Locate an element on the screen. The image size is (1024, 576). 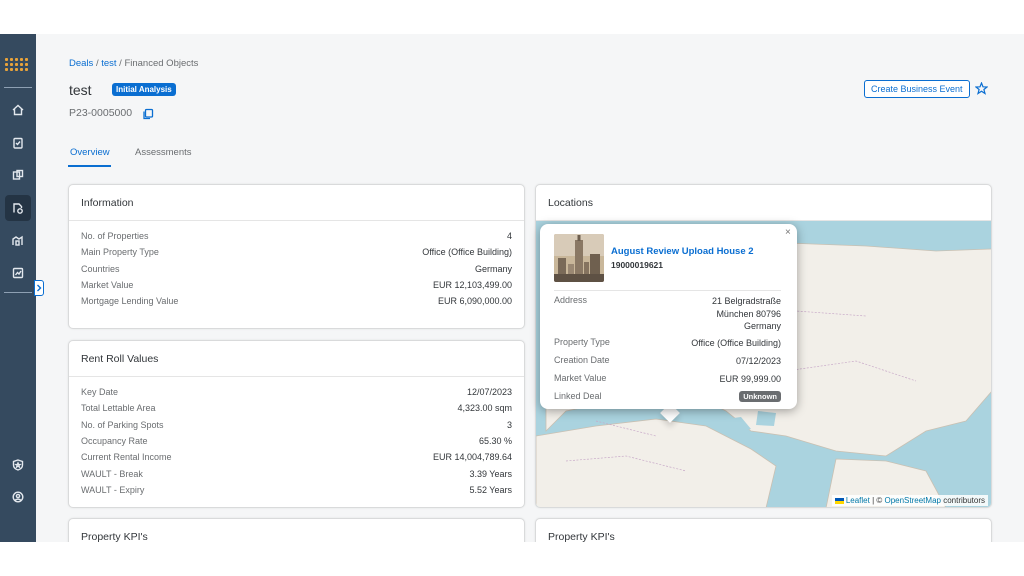
popup-row: Creation Date 07/12/2023 is located at coordinates (667, 361).